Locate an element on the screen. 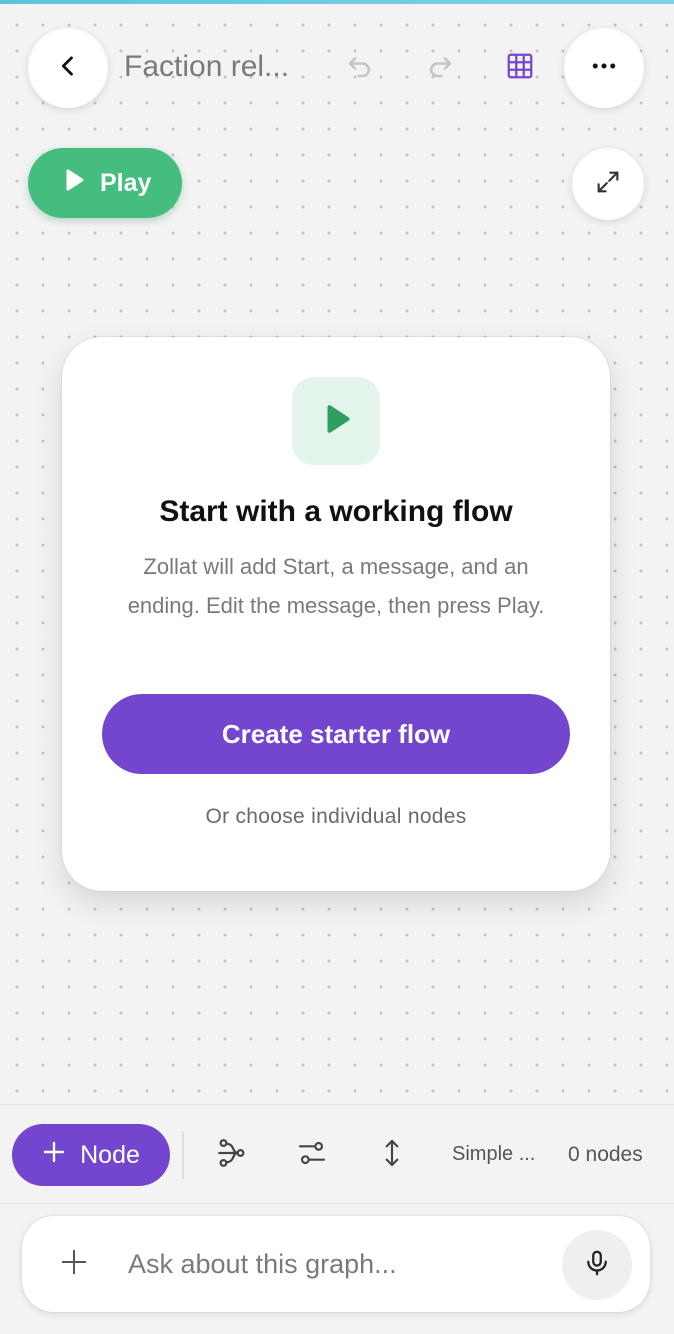 The image size is (674, 1334). card-play-badge is located at coordinates (336, 421).